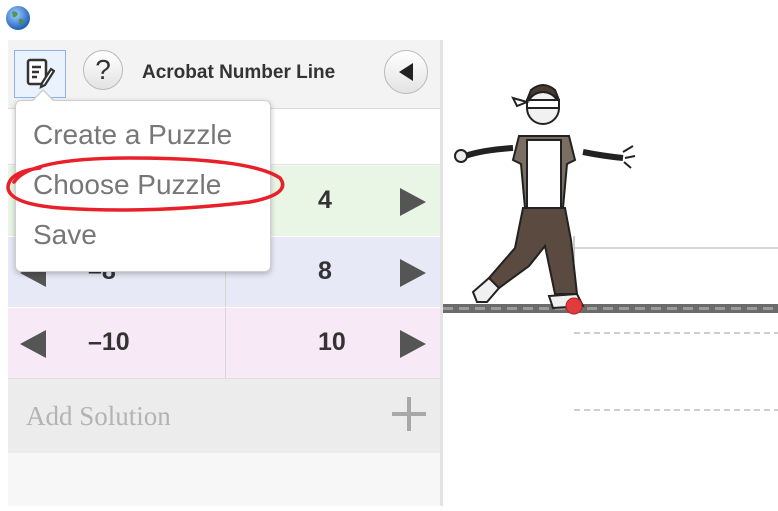 This screenshot has height=511, width=778. Describe the element at coordinates (18, 18) in the screenshot. I see `globe-icon` at that location.